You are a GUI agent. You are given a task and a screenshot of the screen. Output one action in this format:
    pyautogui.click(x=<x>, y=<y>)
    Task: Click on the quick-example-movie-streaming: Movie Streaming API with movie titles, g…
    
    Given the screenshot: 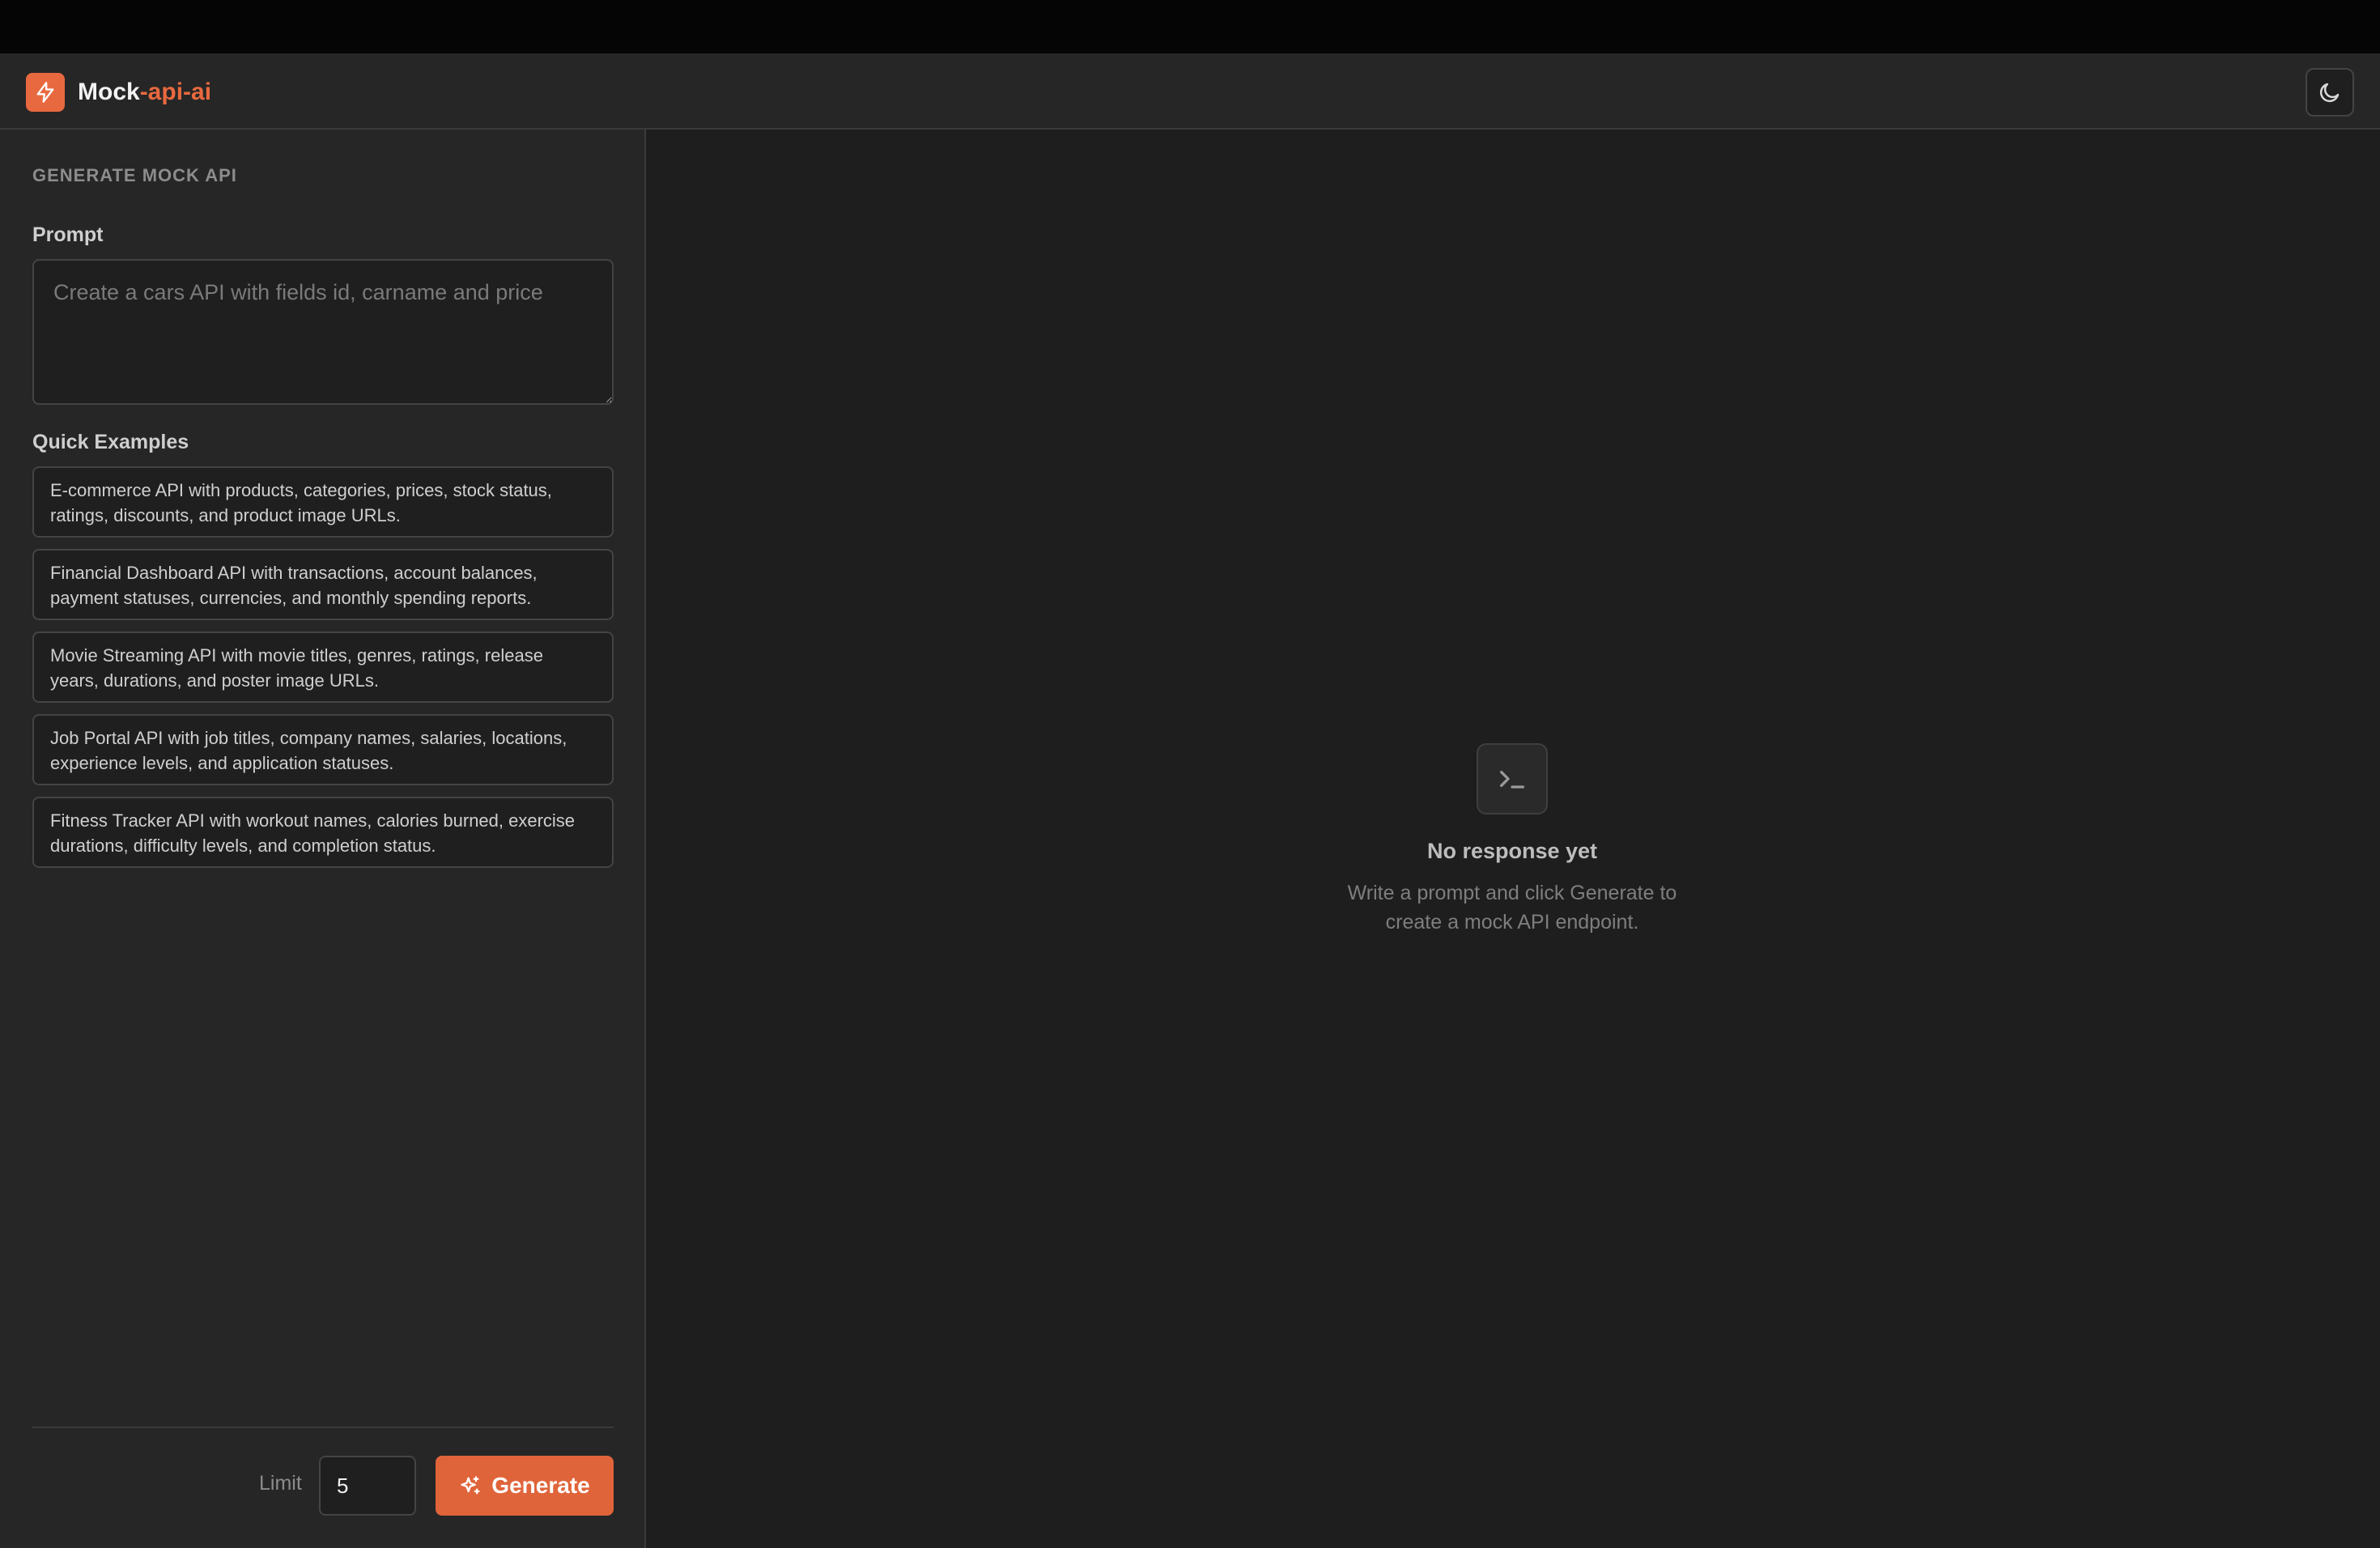 What is the action you would take?
    pyautogui.click(x=323, y=667)
    